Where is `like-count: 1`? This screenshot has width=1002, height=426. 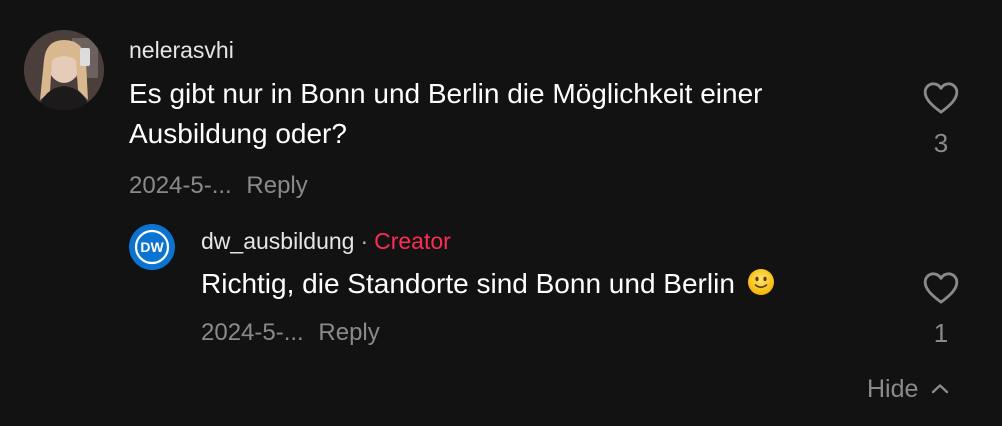 like-count: 1 is located at coordinates (941, 333).